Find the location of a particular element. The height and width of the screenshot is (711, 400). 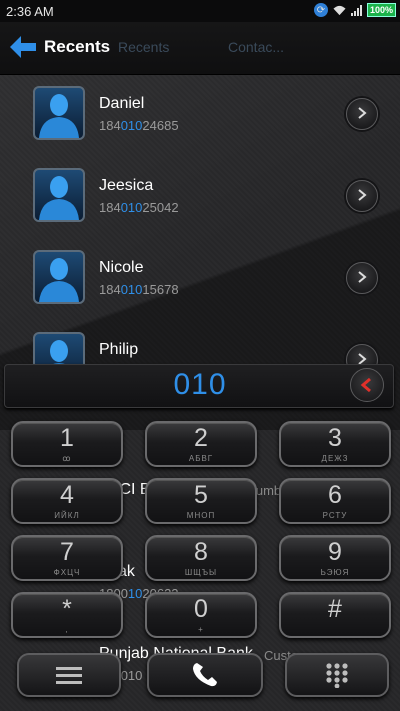

contact-name: Nicole is located at coordinates (121, 267).